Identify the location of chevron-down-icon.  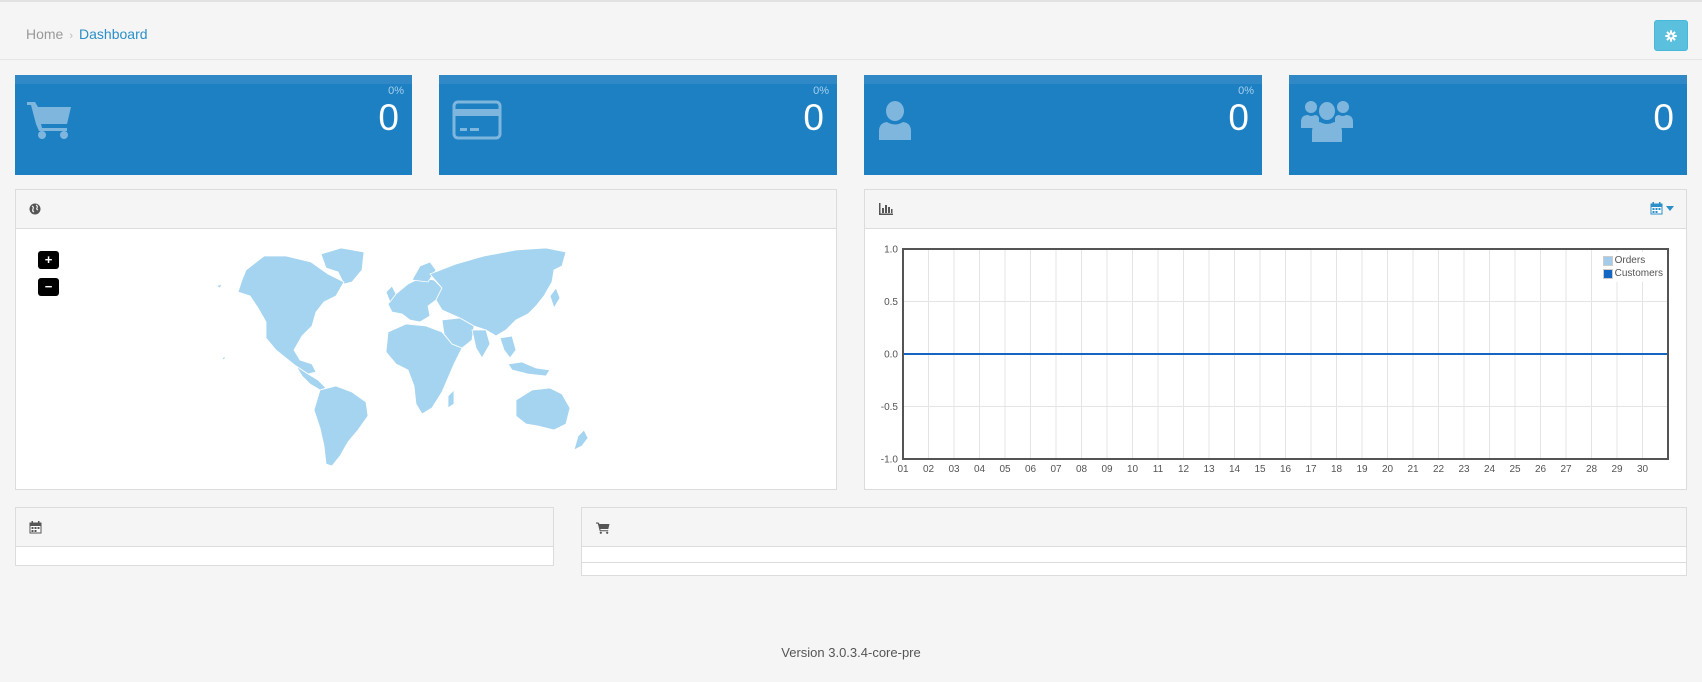
(1670, 208).